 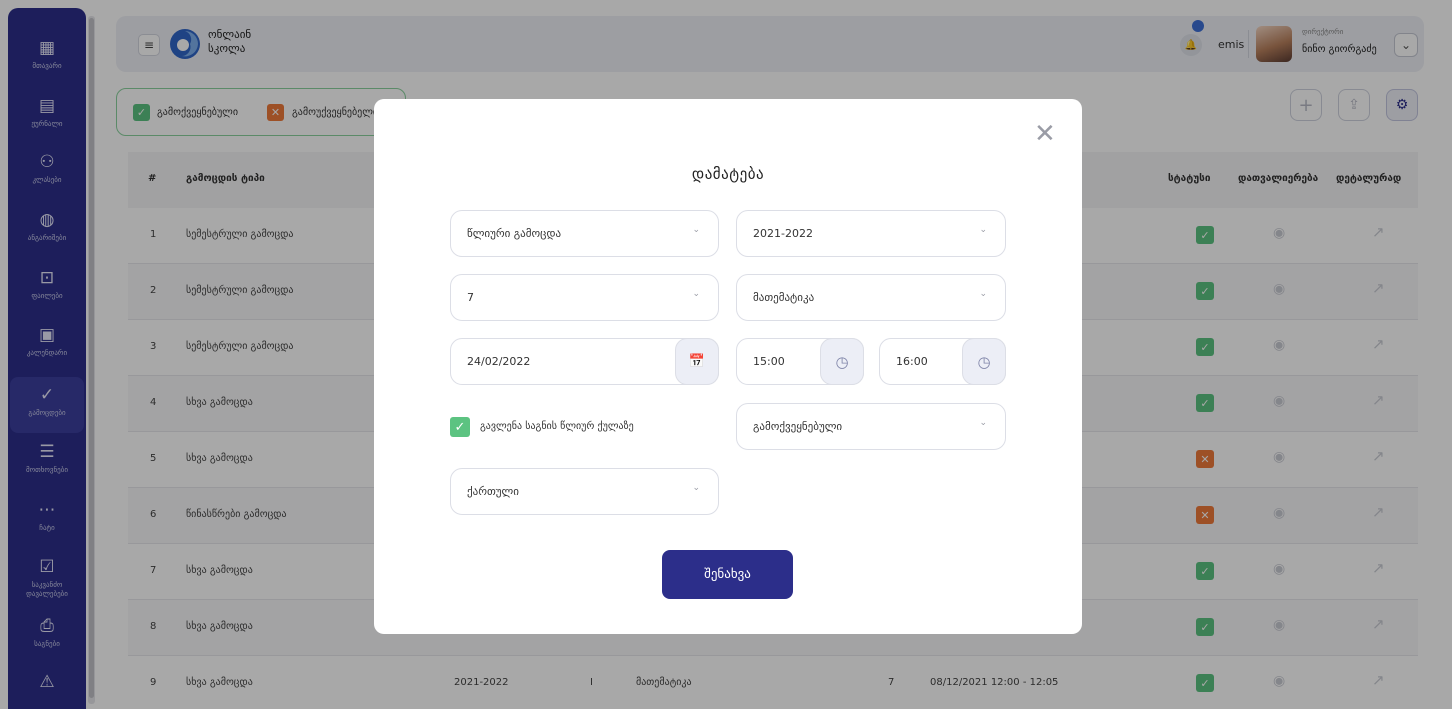 What do you see at coordinates (912, 361) in the screenshot?
I see `end-time-value: 16:00` at bounding box center [912, 361].